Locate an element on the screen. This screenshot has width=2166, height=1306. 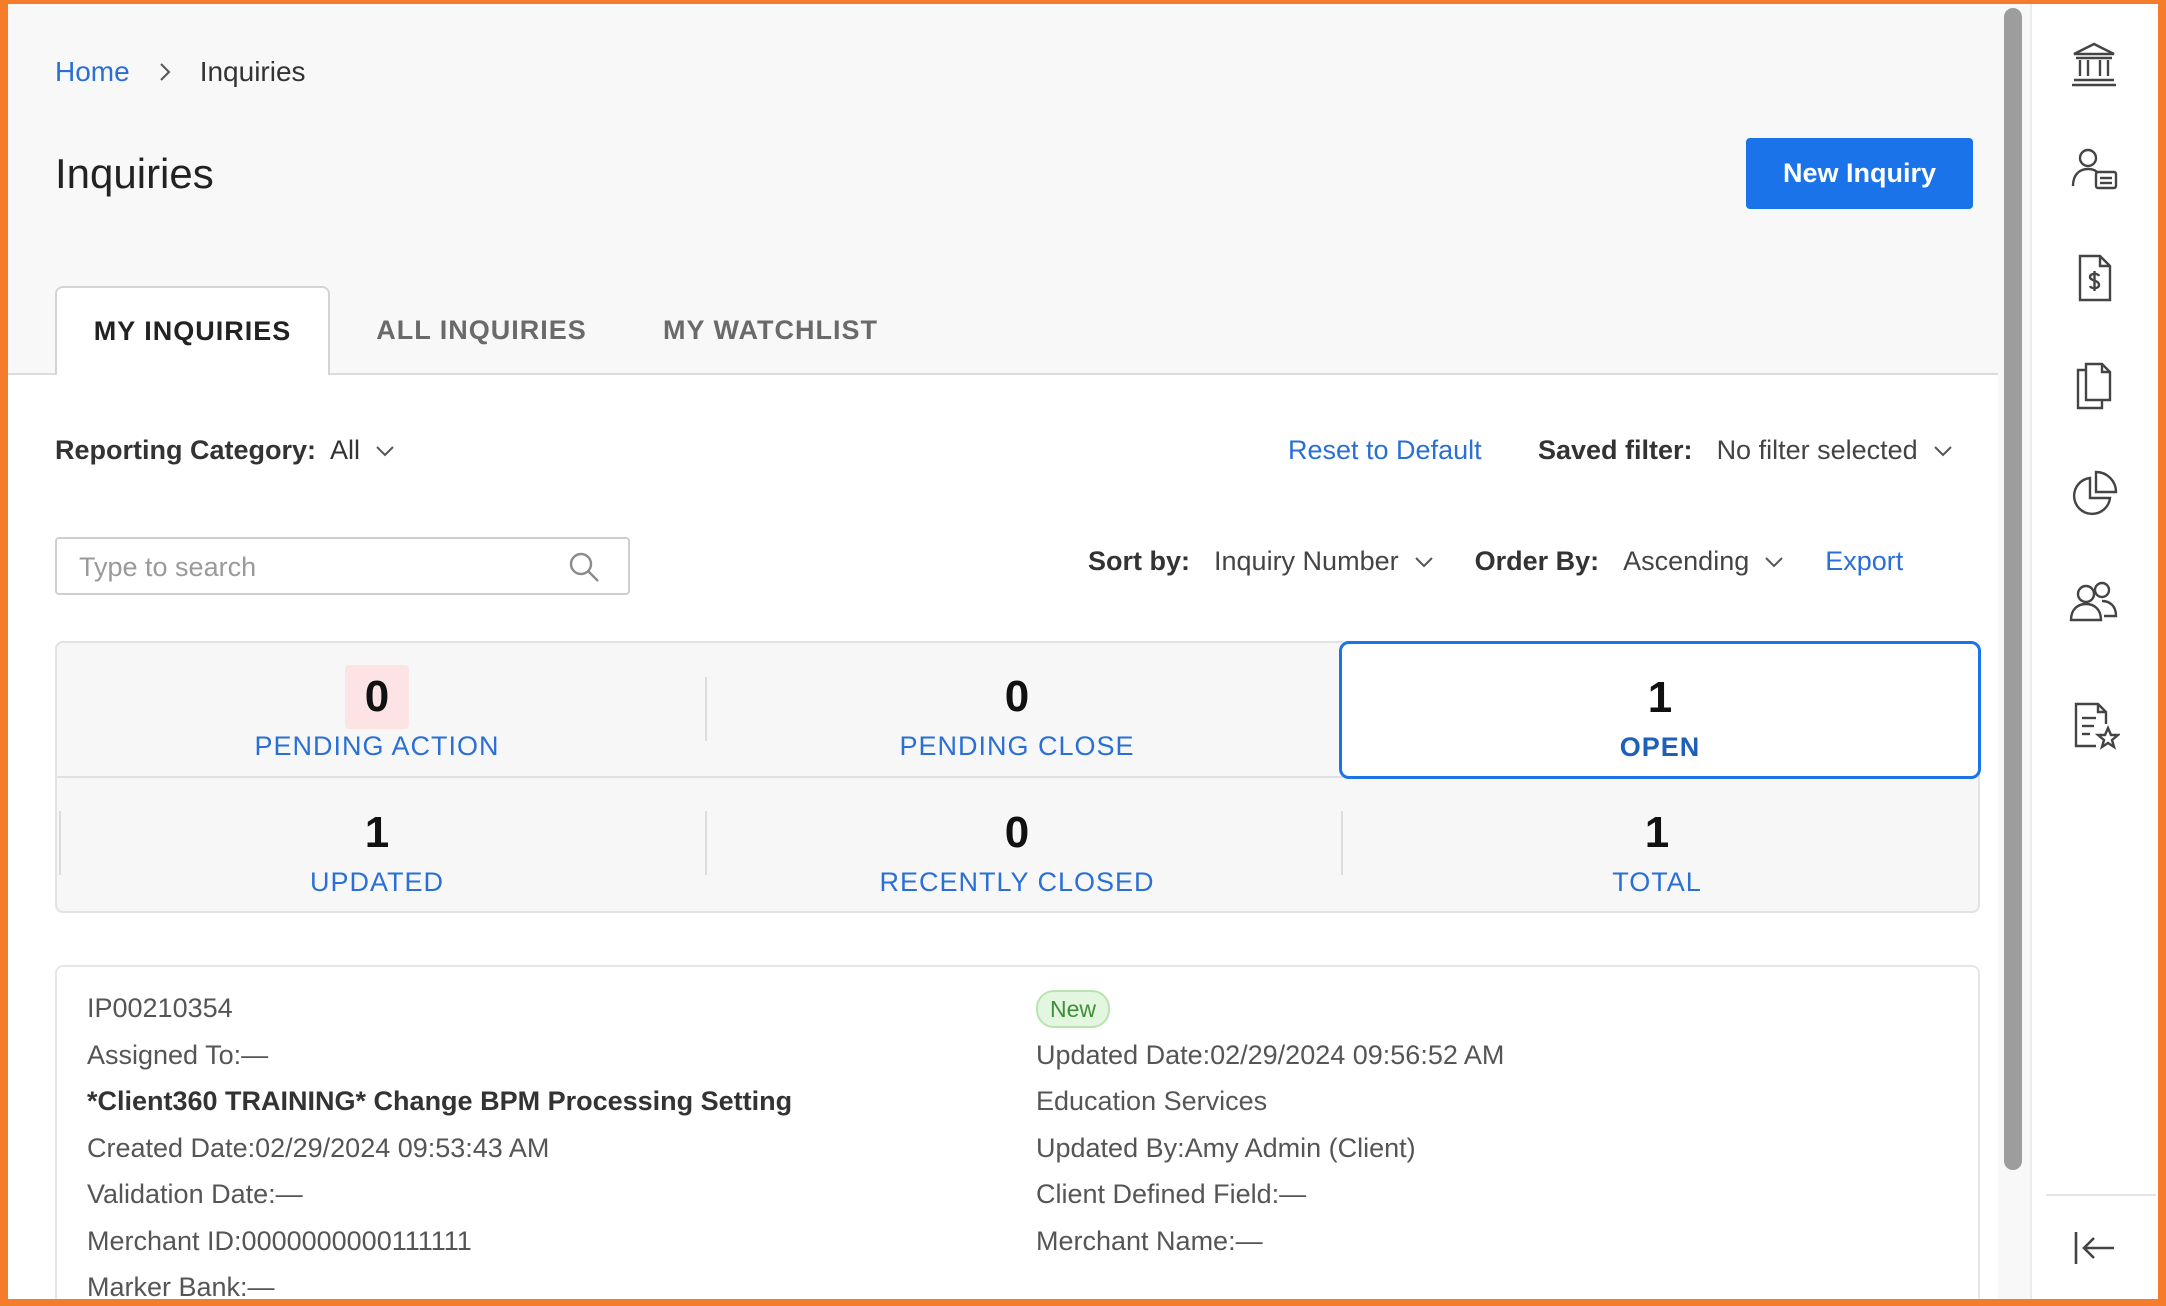
merchant-name: Merchant Name:— is located at coordinates (1149, 1240).